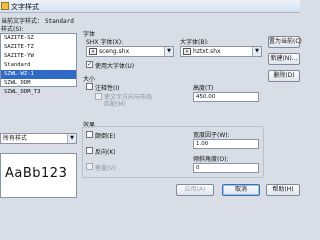 This screenshot has height=240, width=320. I want to click on style-item-szwl-ddm: SZWL_DDM, so click(38, 83).